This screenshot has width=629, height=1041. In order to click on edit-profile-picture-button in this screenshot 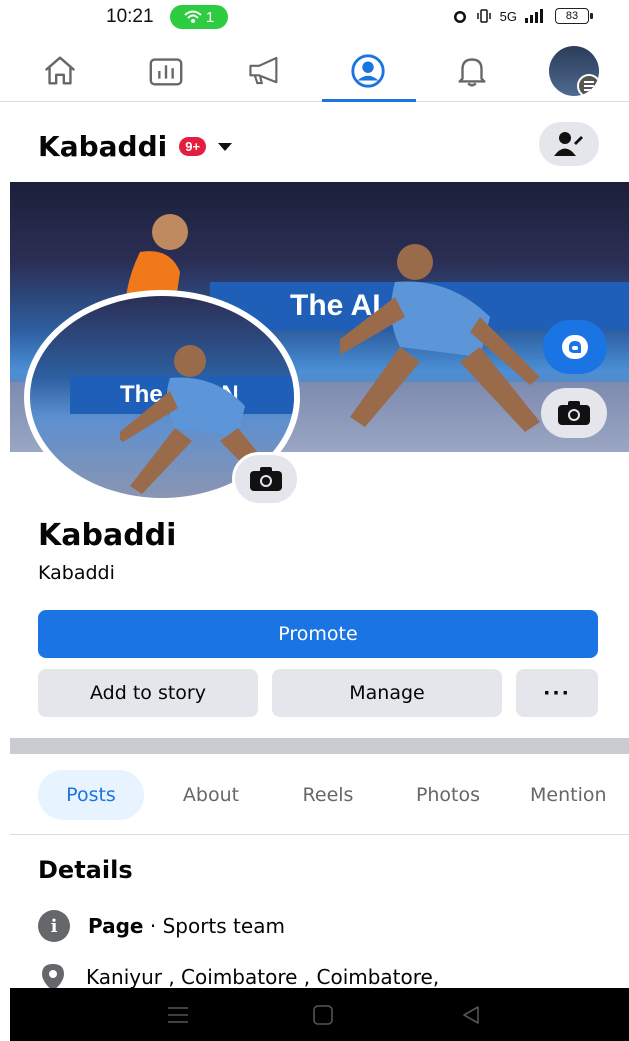, I will do `click(266, 479)`.